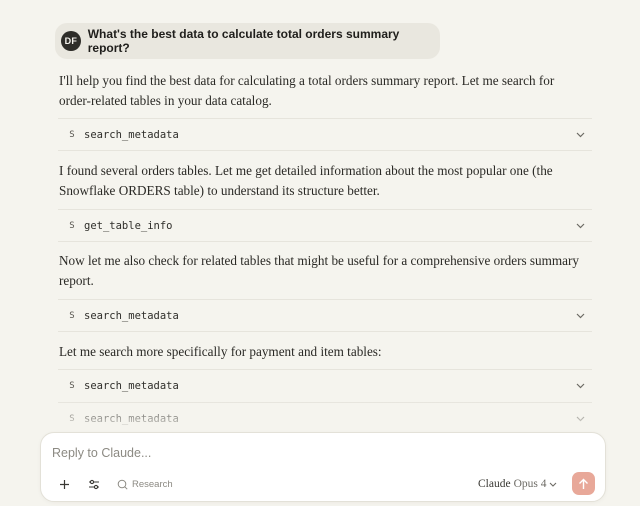 This screenshot has height=506, width=640. I want to click on add-attachment-button, so click(64, 484).